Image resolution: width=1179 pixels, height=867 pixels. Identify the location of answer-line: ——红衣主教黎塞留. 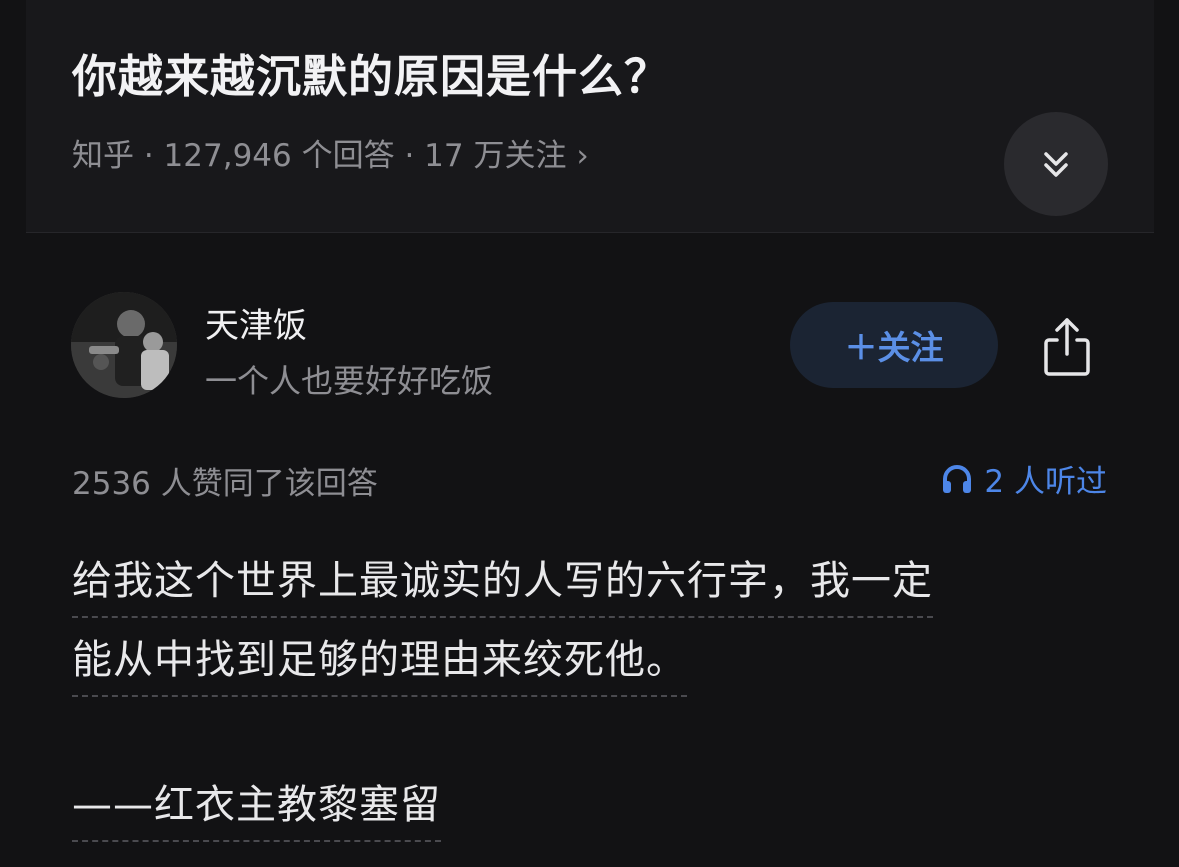
(256, 807).